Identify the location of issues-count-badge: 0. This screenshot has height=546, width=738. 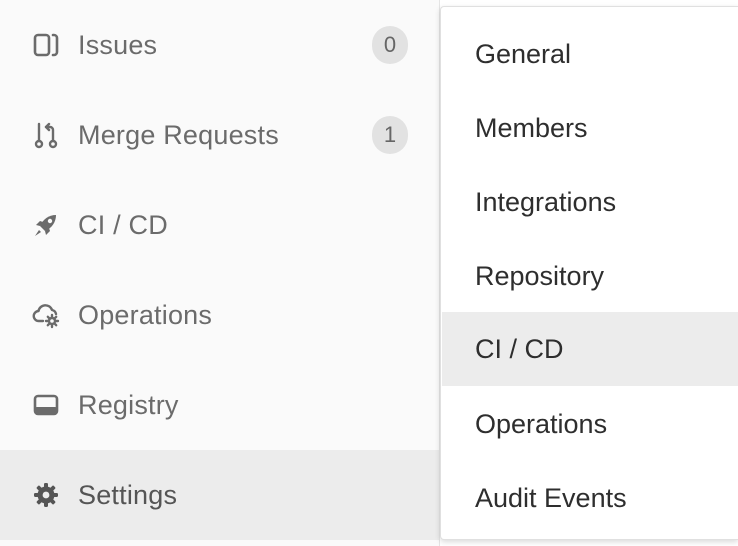
(390, 45).